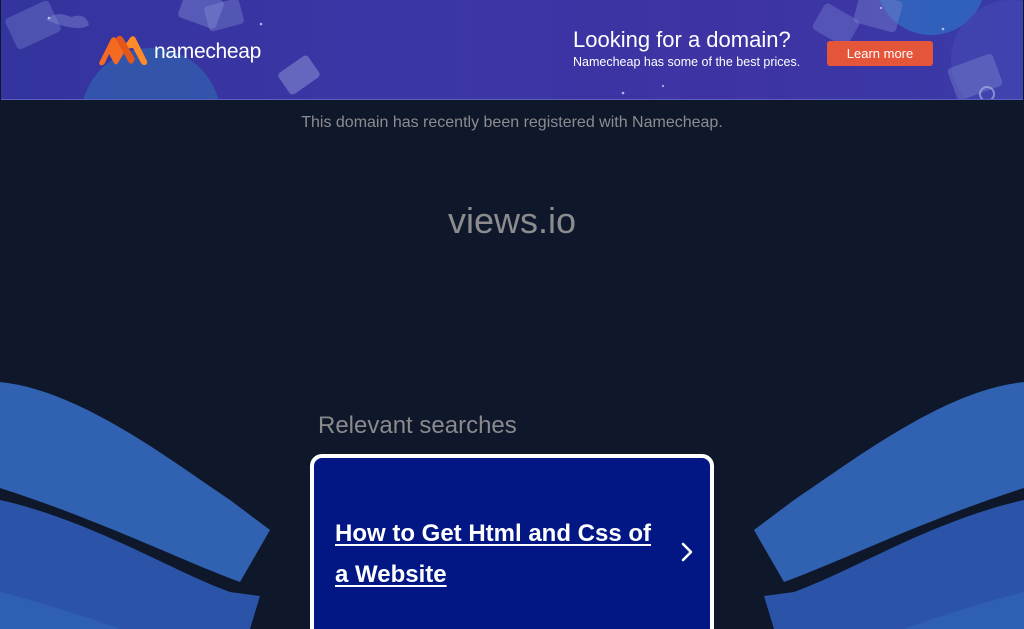 This screenshot has height=629, width=1024. Describe the element at coordinates (880, 53) in the screenshot. I see `learn-more-button: Learn more` at that location.